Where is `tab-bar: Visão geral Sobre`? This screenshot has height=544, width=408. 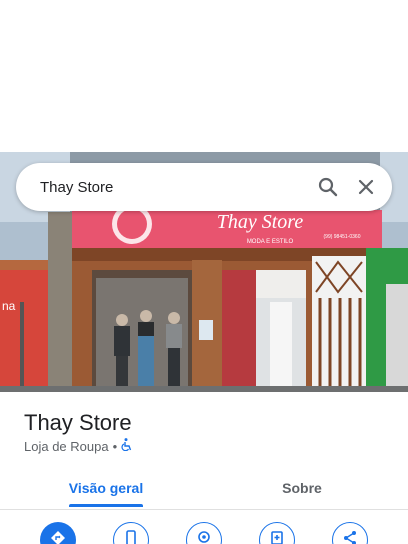 tab-bar: Visão geral Sobre is located at coordinates (204, 488).